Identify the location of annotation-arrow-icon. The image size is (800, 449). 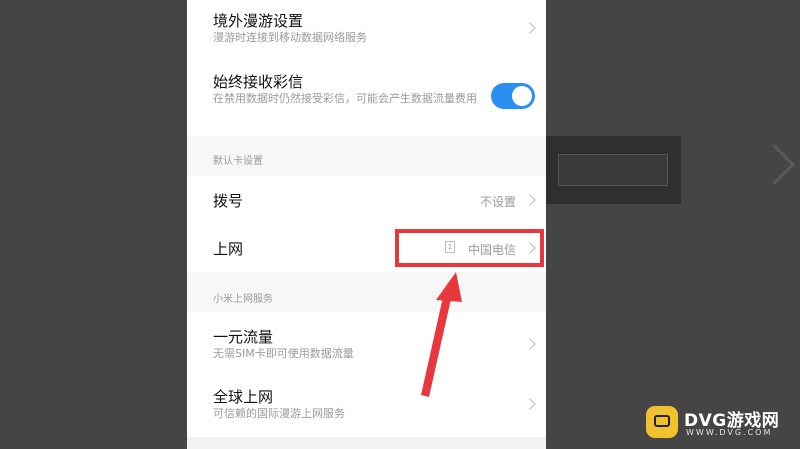
(441, 334).